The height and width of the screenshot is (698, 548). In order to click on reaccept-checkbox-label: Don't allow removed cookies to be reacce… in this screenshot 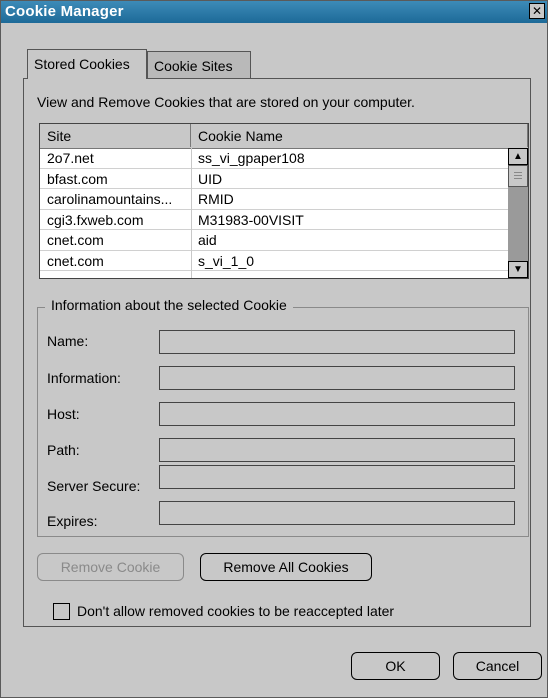, I will do `click(235, 611)`.